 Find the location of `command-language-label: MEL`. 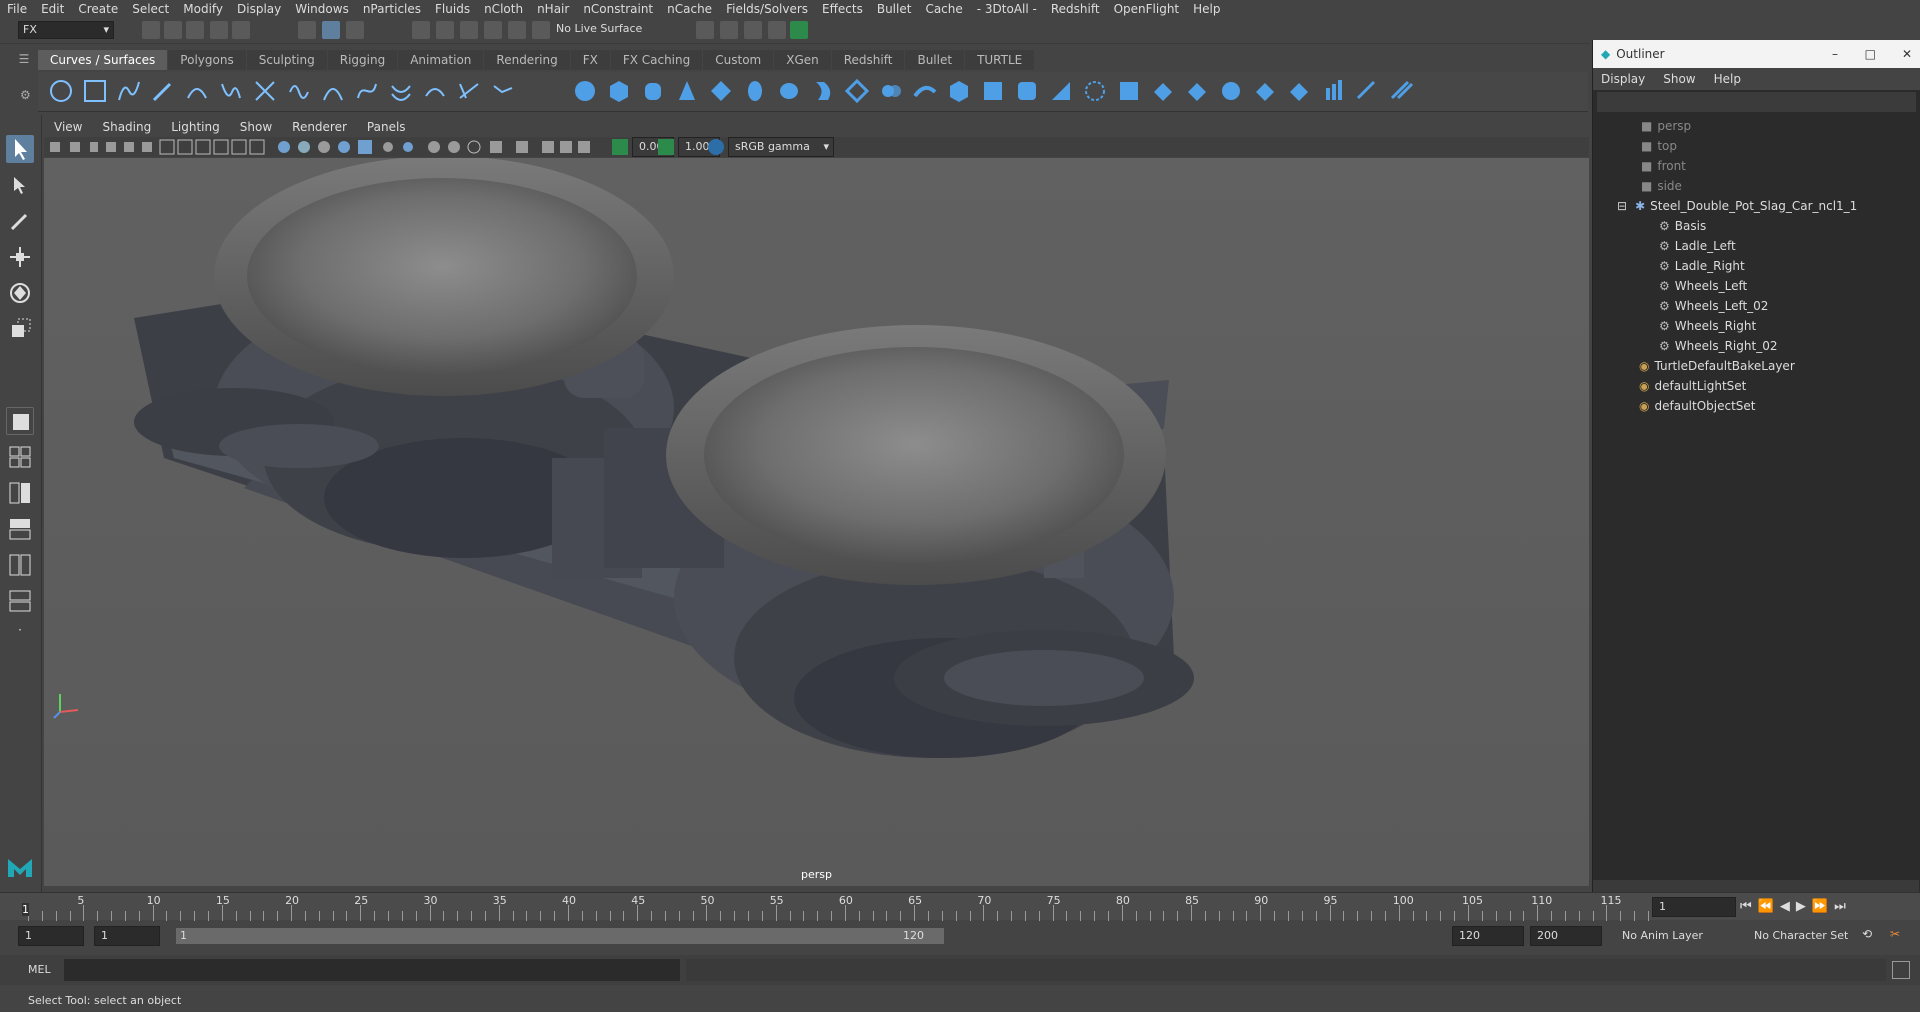

command-language-label: MEL is located at coordinates (39, 969).